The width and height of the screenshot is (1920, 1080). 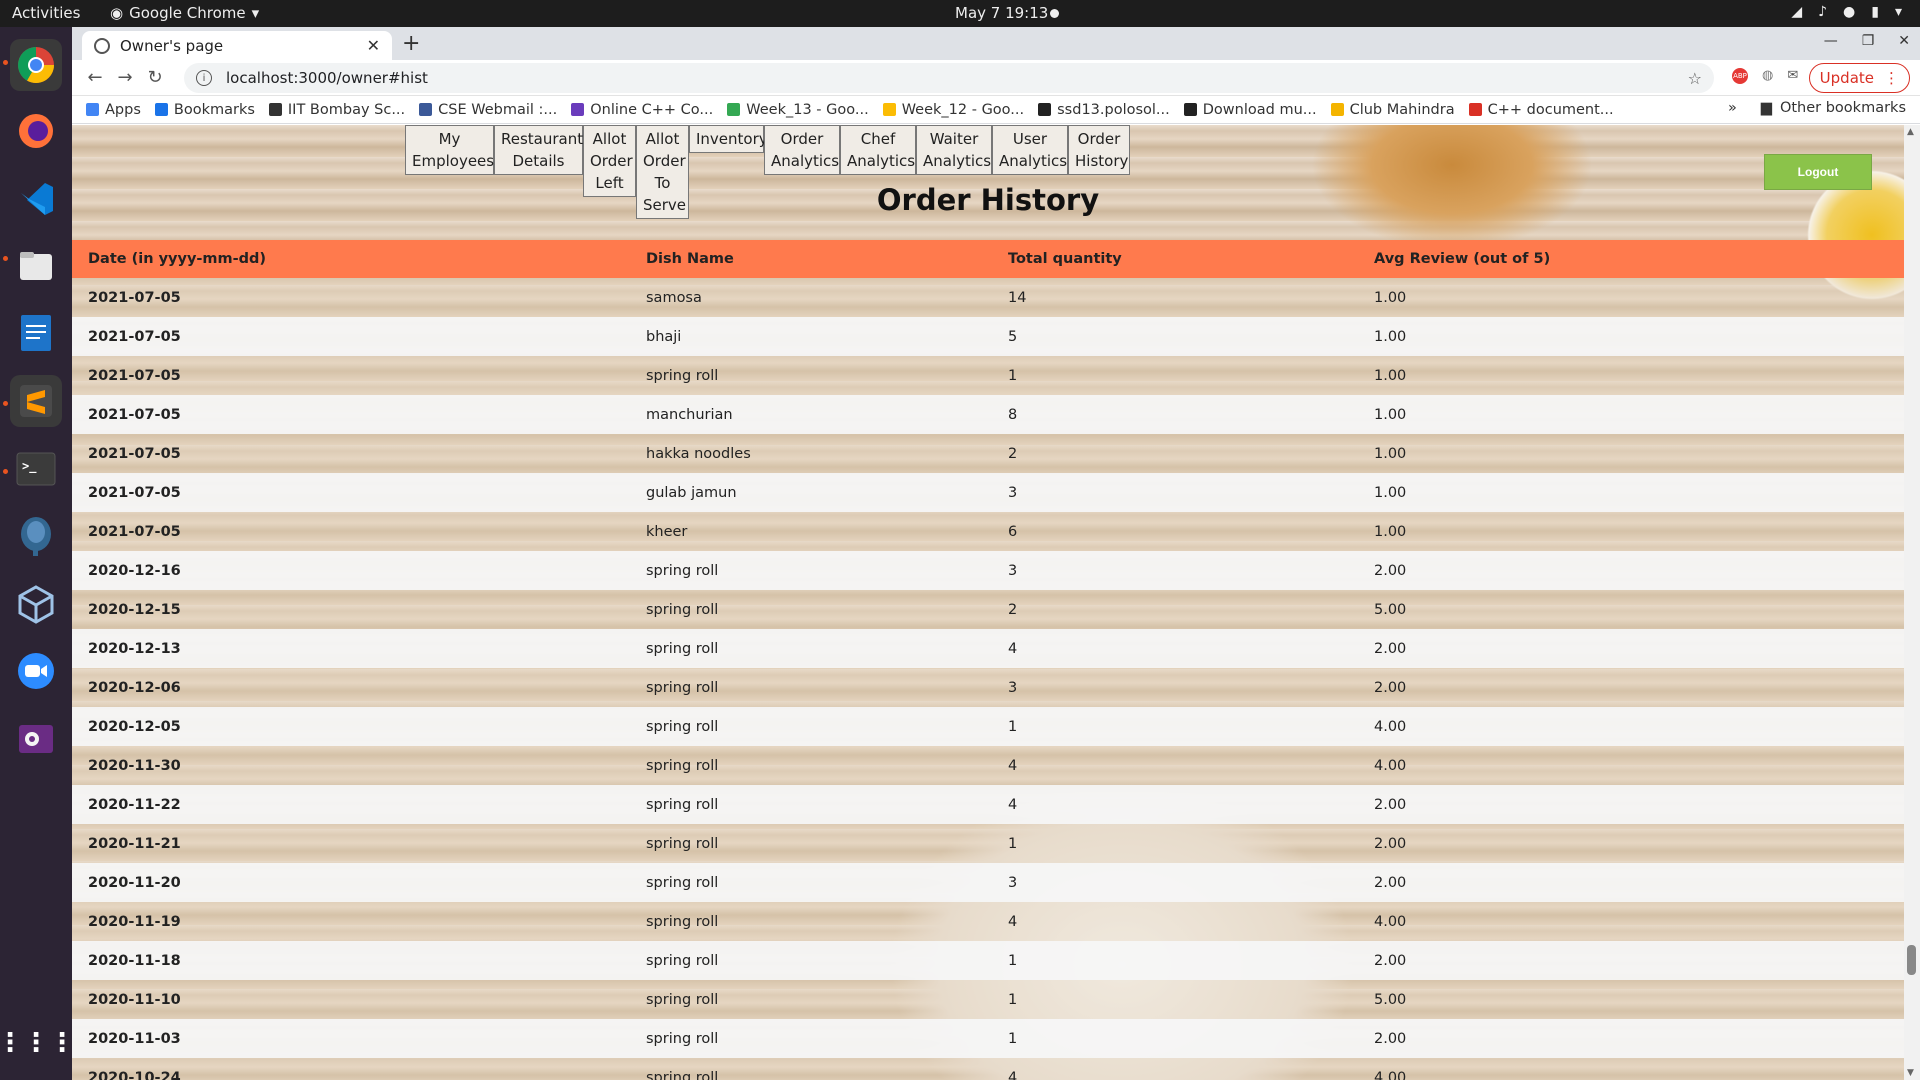 What do you see at coordinates (949, 78) in the screenshot?
I see `address-bar: i localhost:3000/owner#hist ☆` at bounding box center [949, 78].